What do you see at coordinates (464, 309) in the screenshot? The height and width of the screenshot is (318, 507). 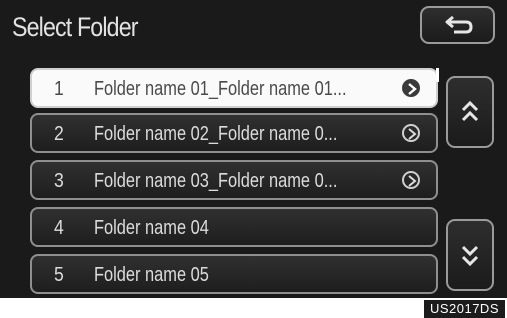 I see `figure-code-label: US2017DS` at bounding box center [464, 309].